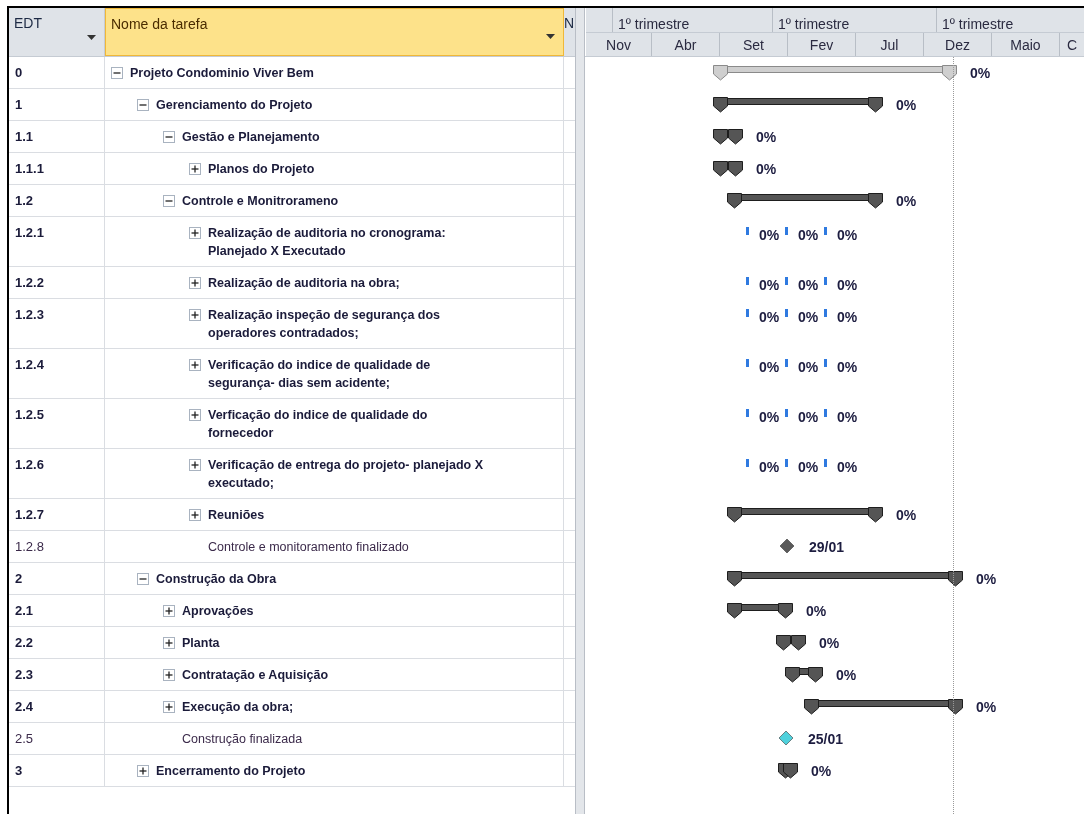  I want to click on task-name: Aprovações, so click(218, 611).